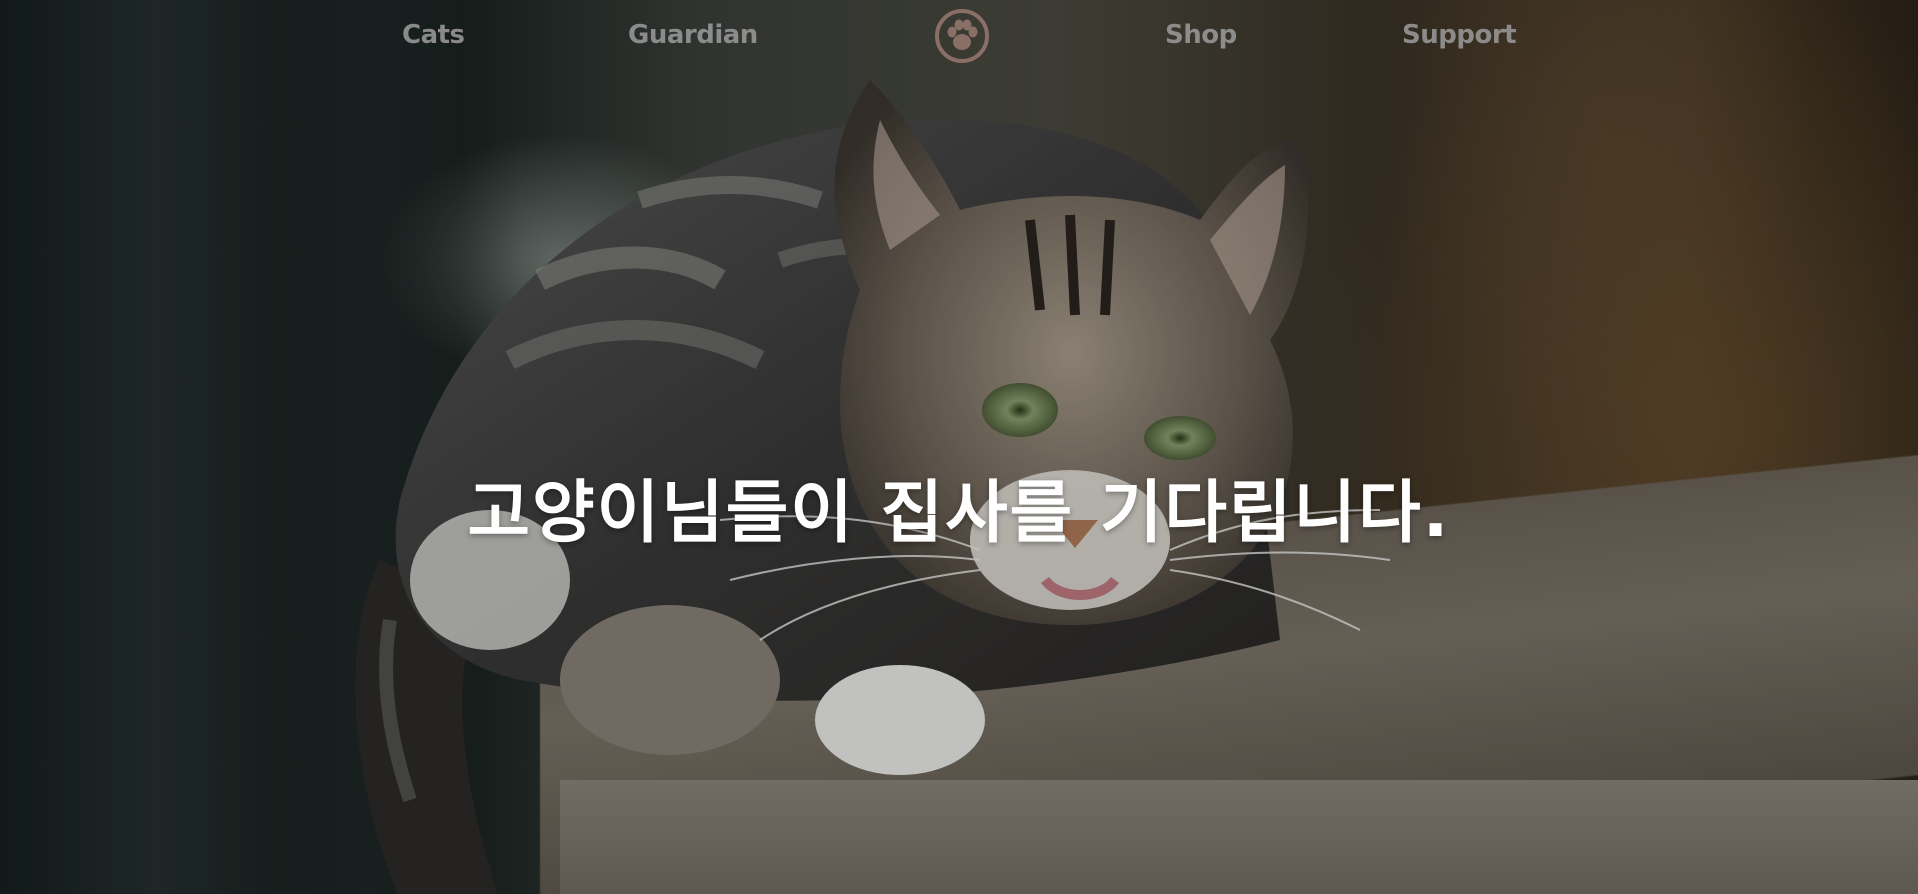 The width and height of the screenshot is (1918, 894). I want to click on nav-link-guardian: Guardian, so click(693, 35).